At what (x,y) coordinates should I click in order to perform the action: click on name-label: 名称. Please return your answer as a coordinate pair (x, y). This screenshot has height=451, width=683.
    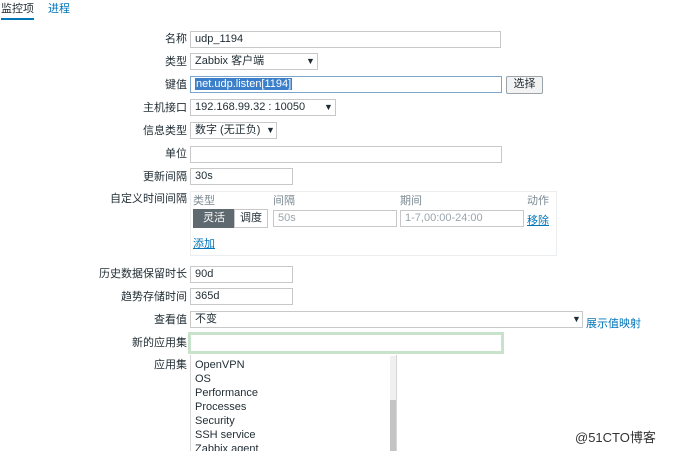
    Looking at the image, I should click on (176, 39).